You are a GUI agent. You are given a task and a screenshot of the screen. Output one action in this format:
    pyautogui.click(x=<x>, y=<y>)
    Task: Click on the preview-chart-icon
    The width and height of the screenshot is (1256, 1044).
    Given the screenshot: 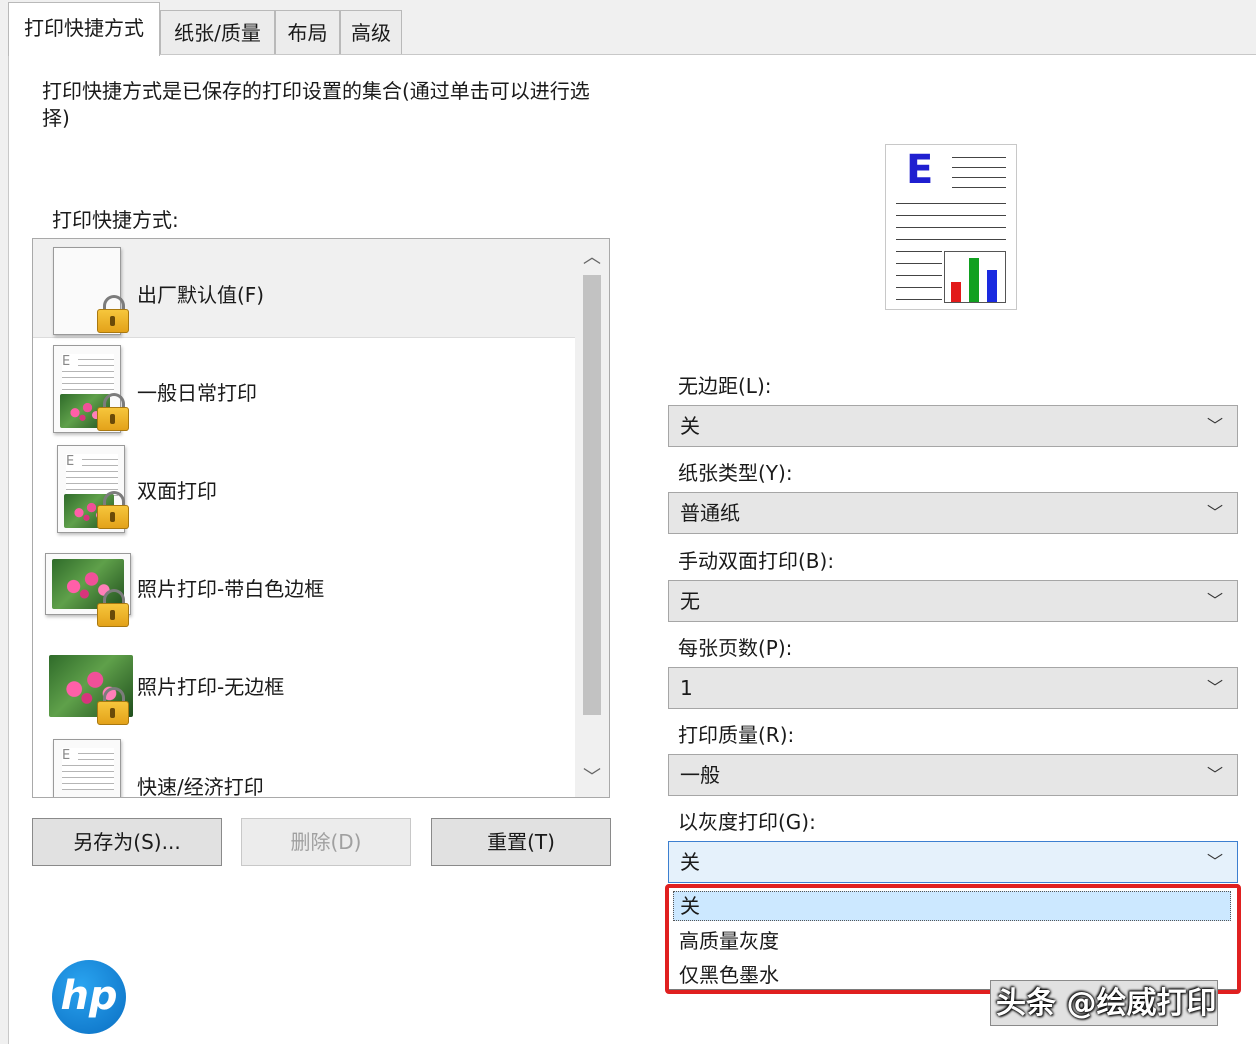 What is the action you would take?
    pyautogui.click(x=975, y=277)
    